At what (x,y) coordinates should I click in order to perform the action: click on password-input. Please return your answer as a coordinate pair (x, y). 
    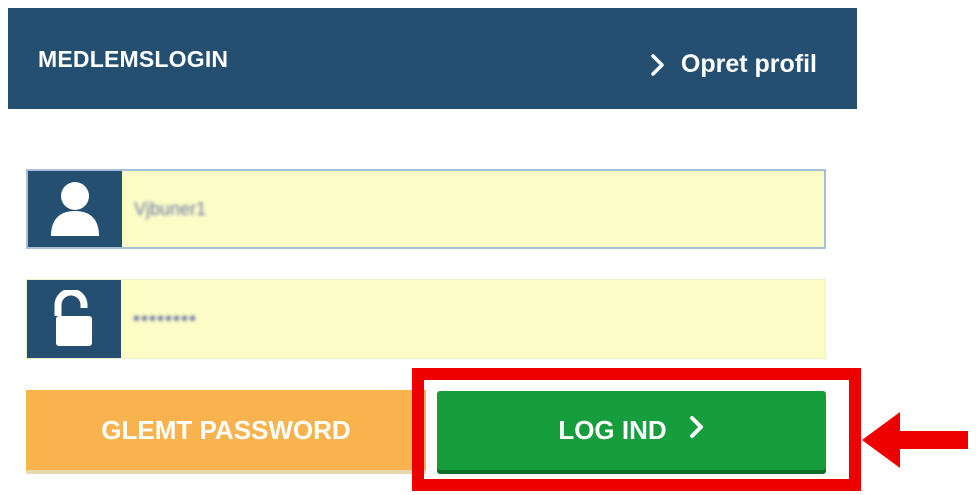
    Looking at the image, I should click on (473, 319).